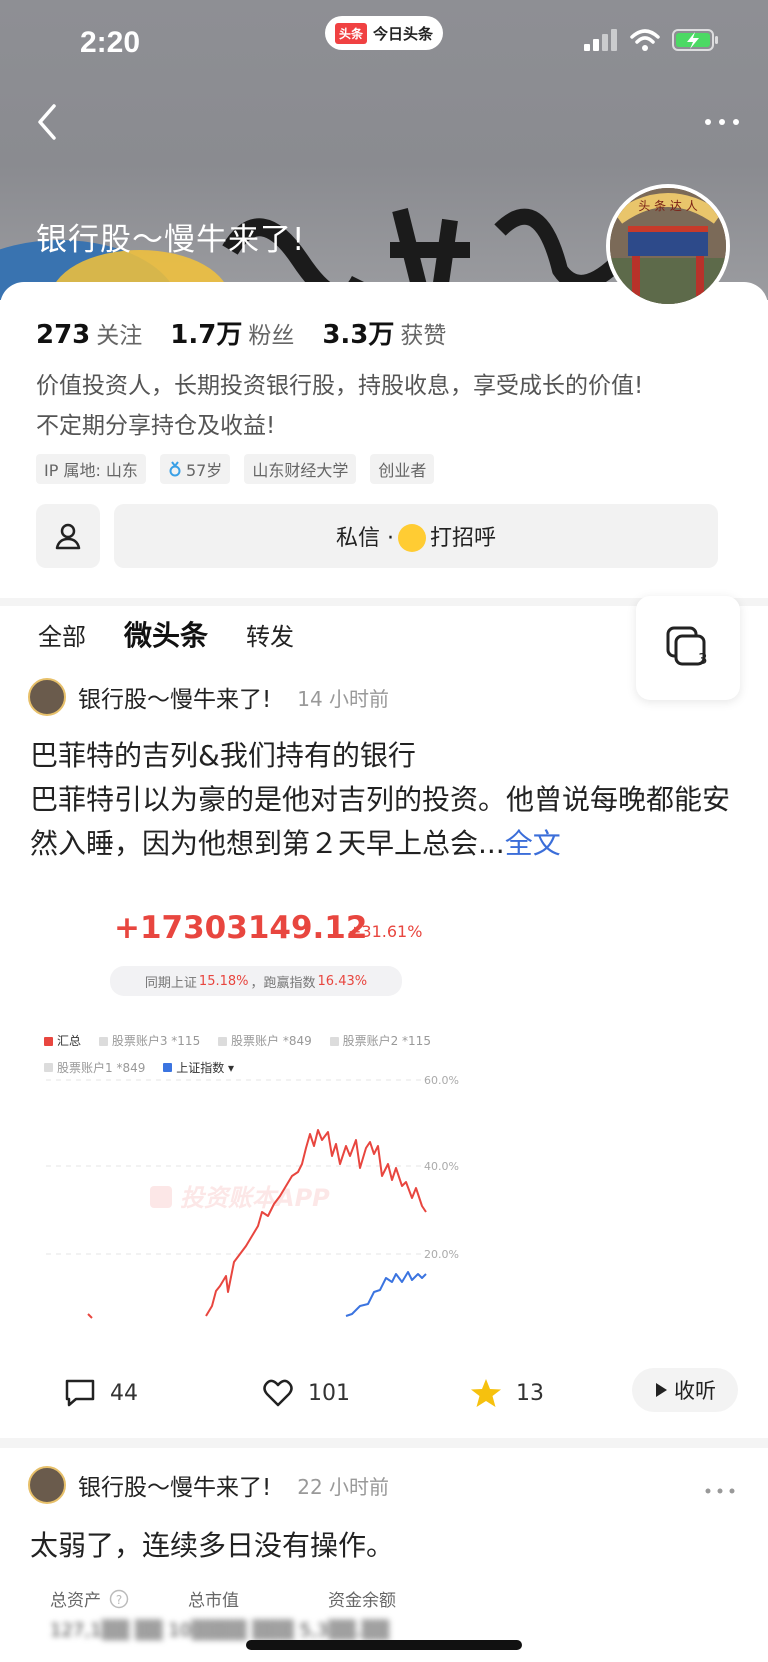 Image resolution: width=768 pixels, height=1662 pixels. I want to click on system-icons, so click(652, 40).